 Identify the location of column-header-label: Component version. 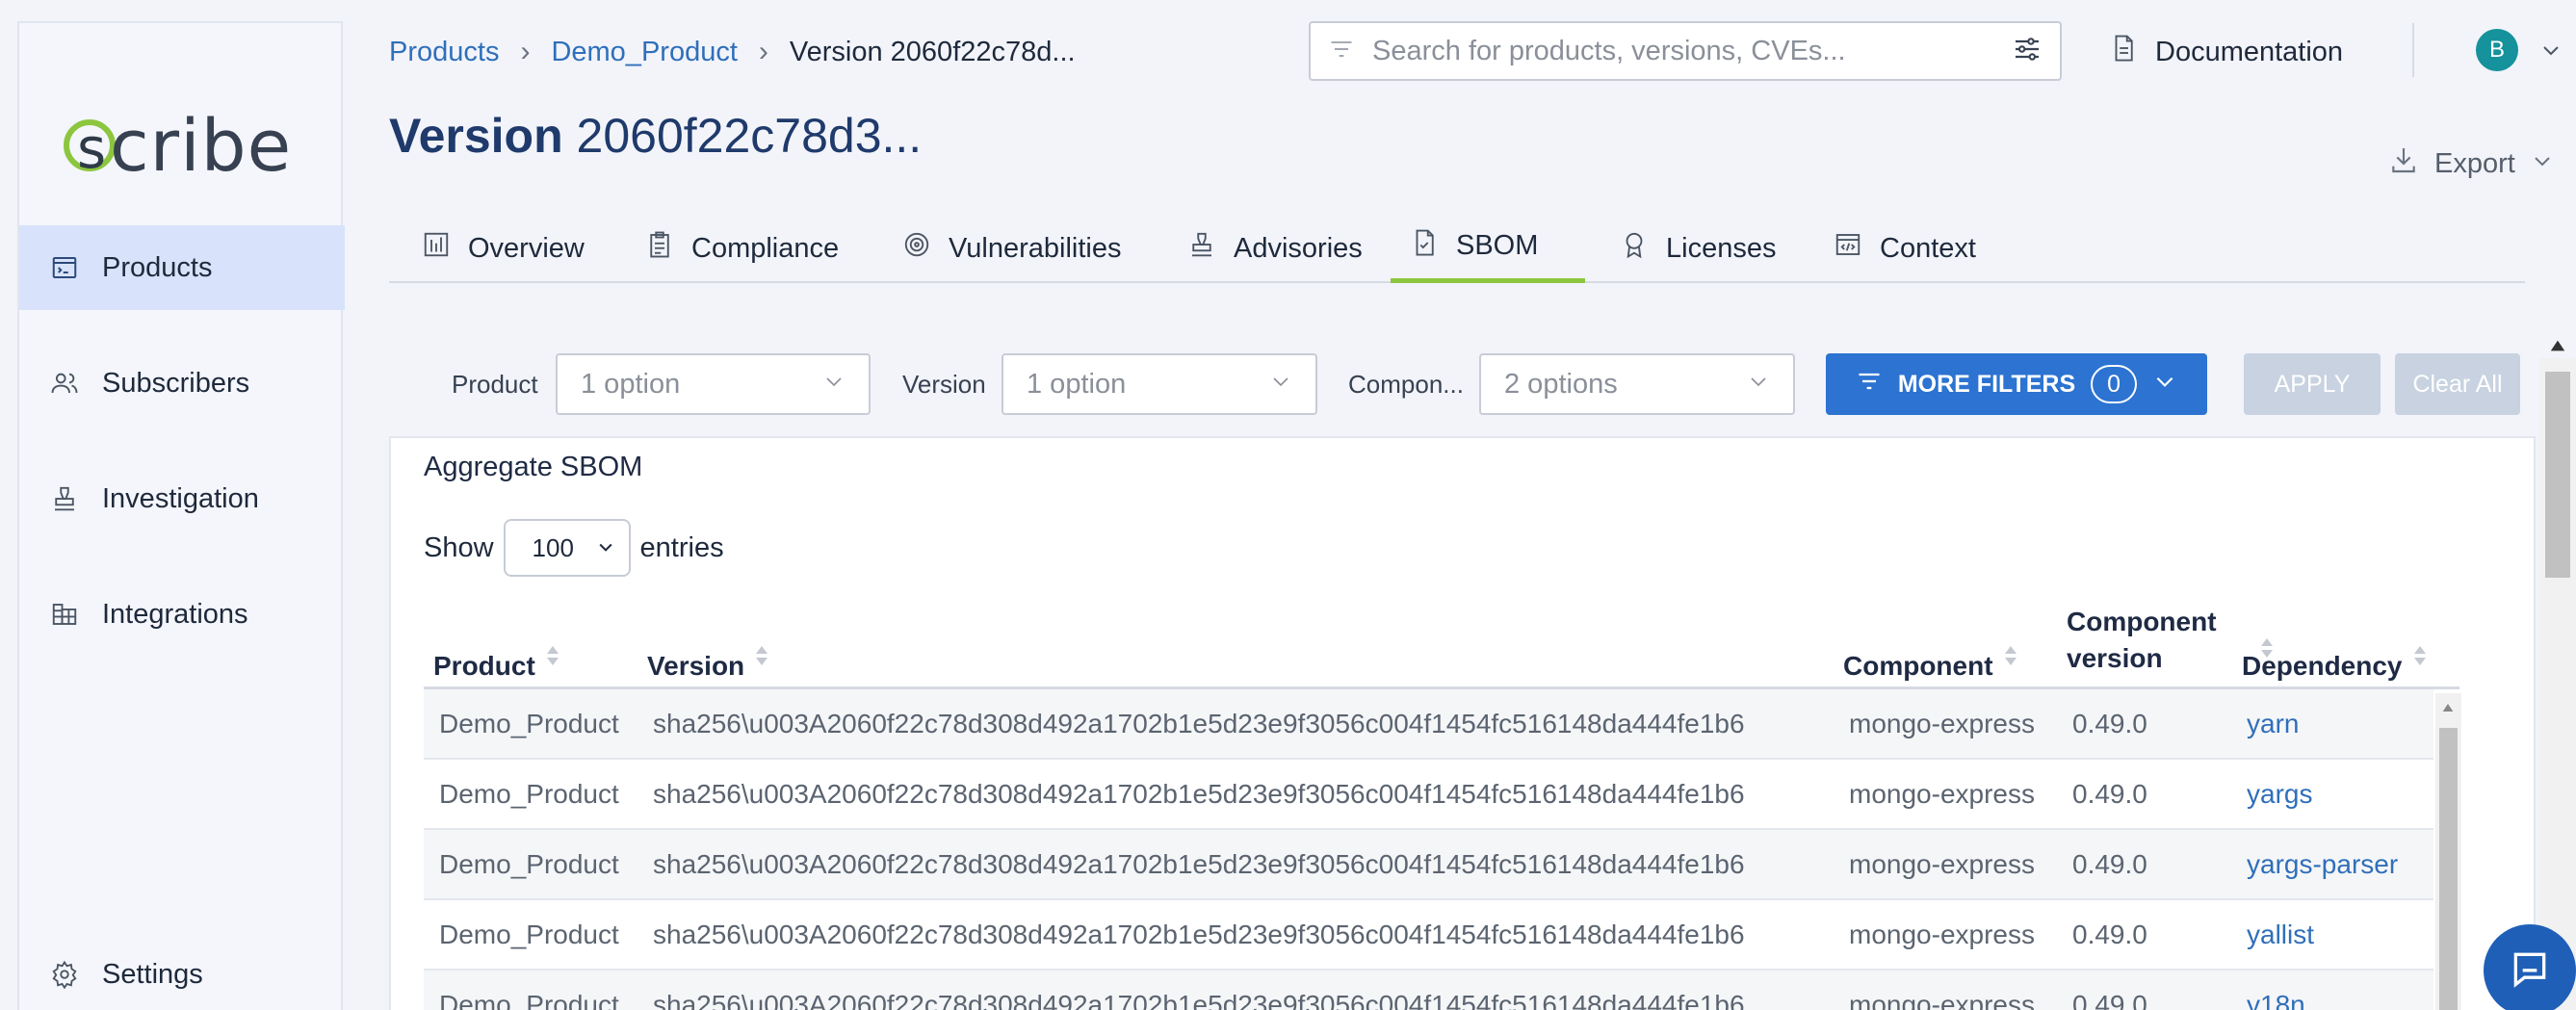
(2142, 640).